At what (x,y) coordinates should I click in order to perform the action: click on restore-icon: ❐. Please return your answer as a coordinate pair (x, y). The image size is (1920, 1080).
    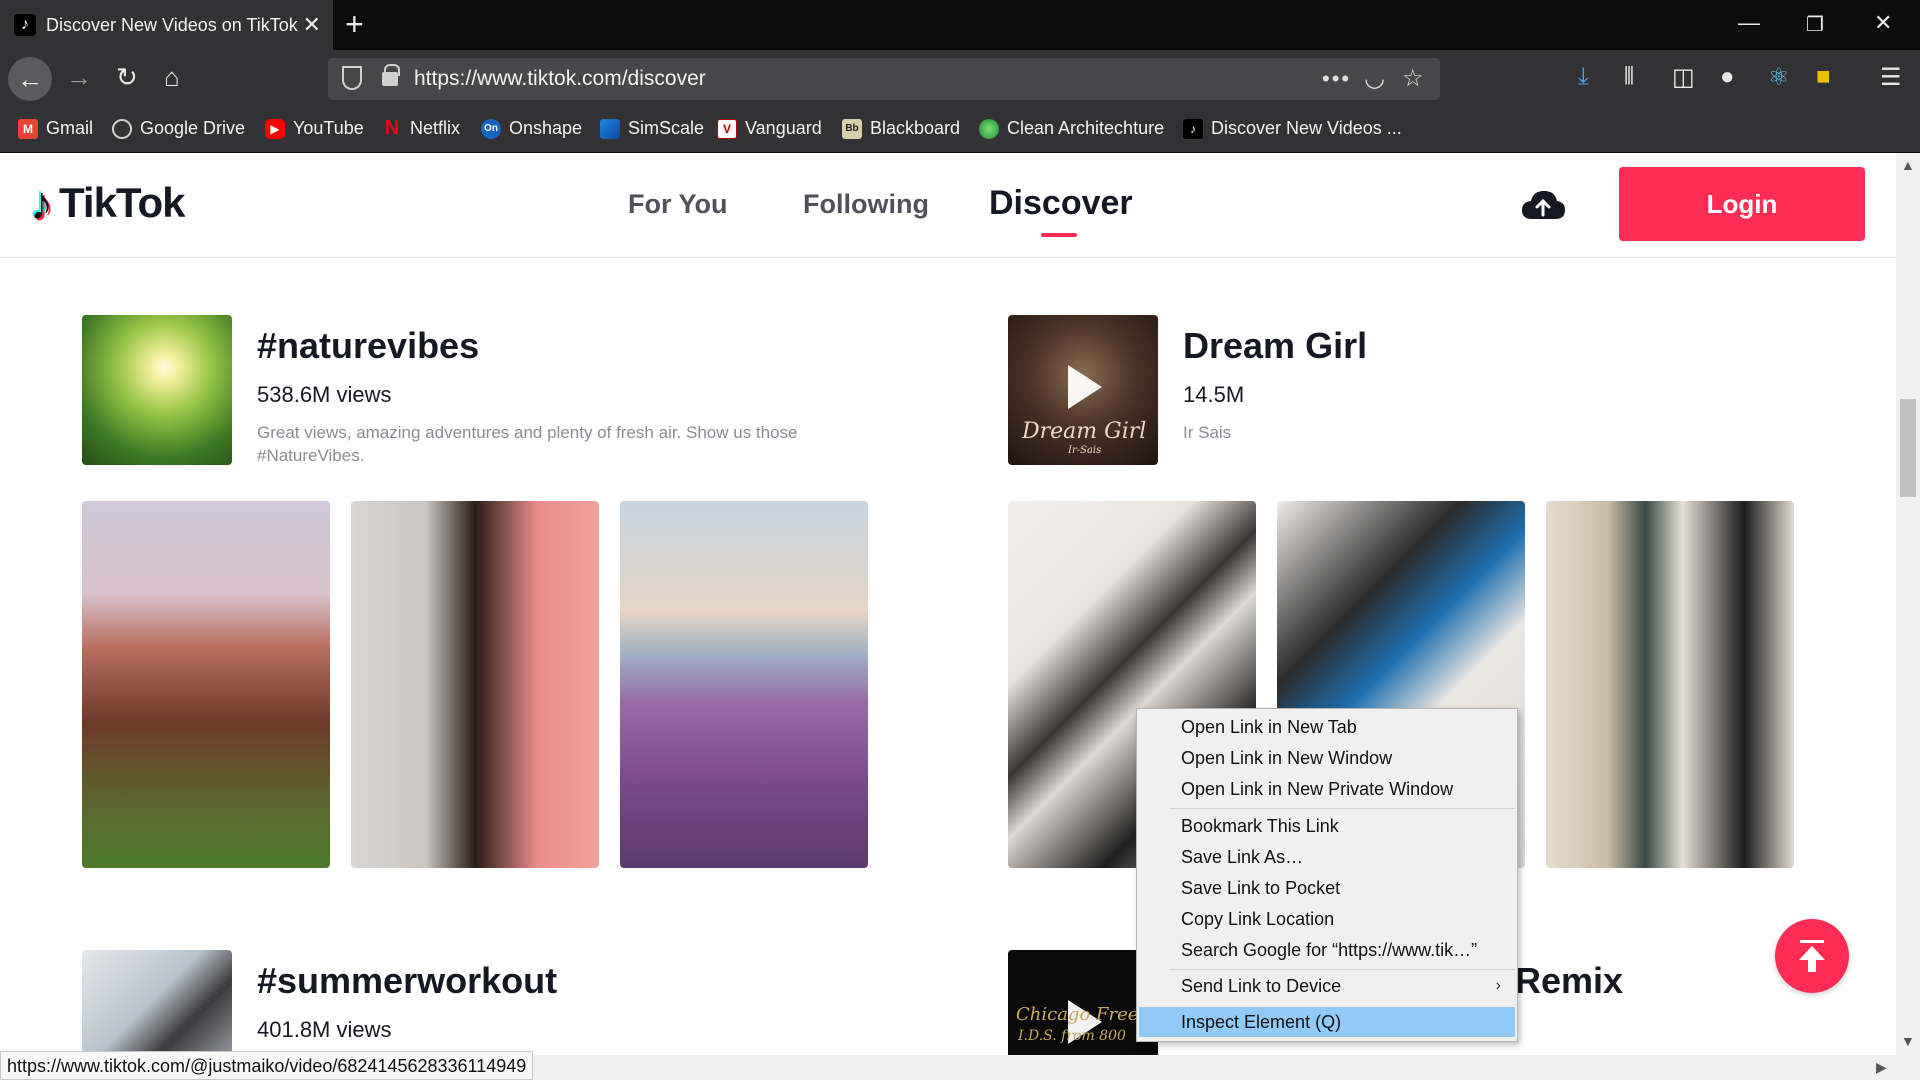
    Looking at the image, I should click on (1815, 24).